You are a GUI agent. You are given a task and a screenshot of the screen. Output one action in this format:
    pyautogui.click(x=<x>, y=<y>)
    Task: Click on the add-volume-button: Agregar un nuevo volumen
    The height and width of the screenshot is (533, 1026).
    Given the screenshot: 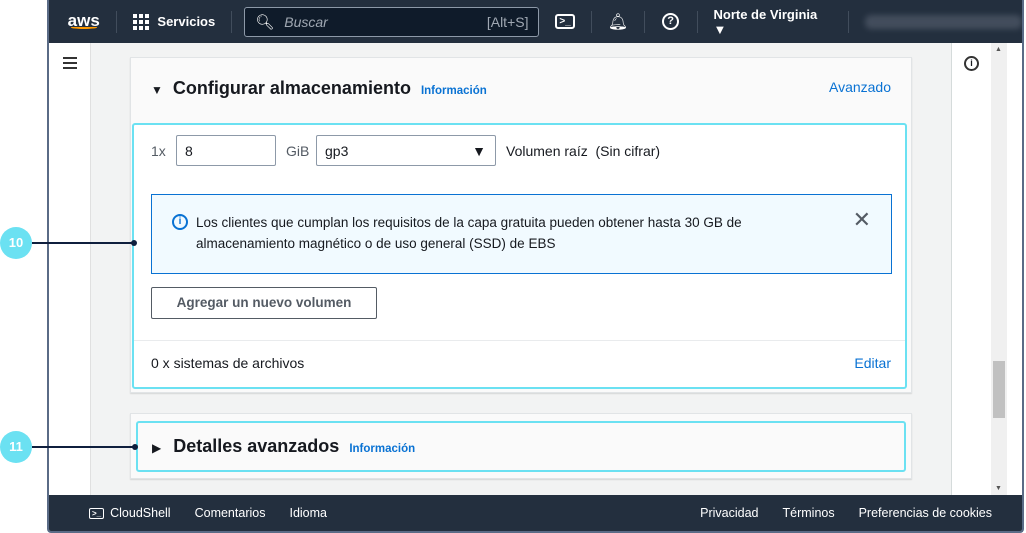 What is the action you would take?
    pyautogui.click(x=264, y=303)
    